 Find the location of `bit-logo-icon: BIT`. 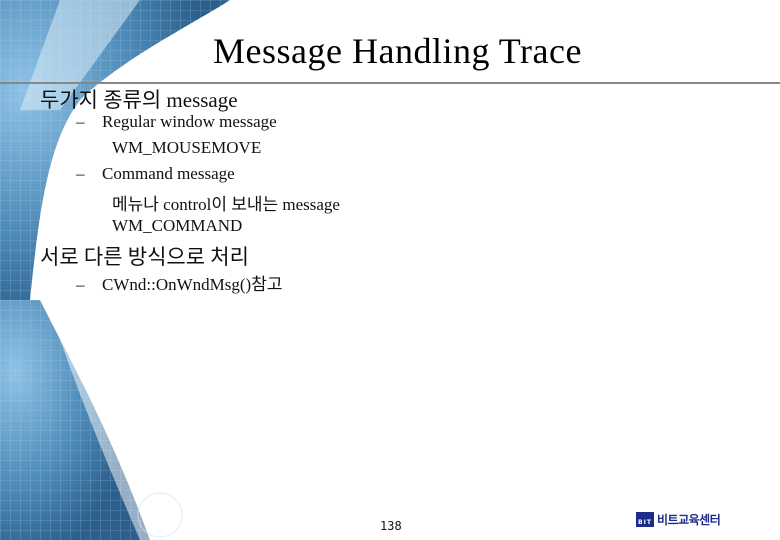

bit-logo-icon: BIT is located at coordinates (645, 519).